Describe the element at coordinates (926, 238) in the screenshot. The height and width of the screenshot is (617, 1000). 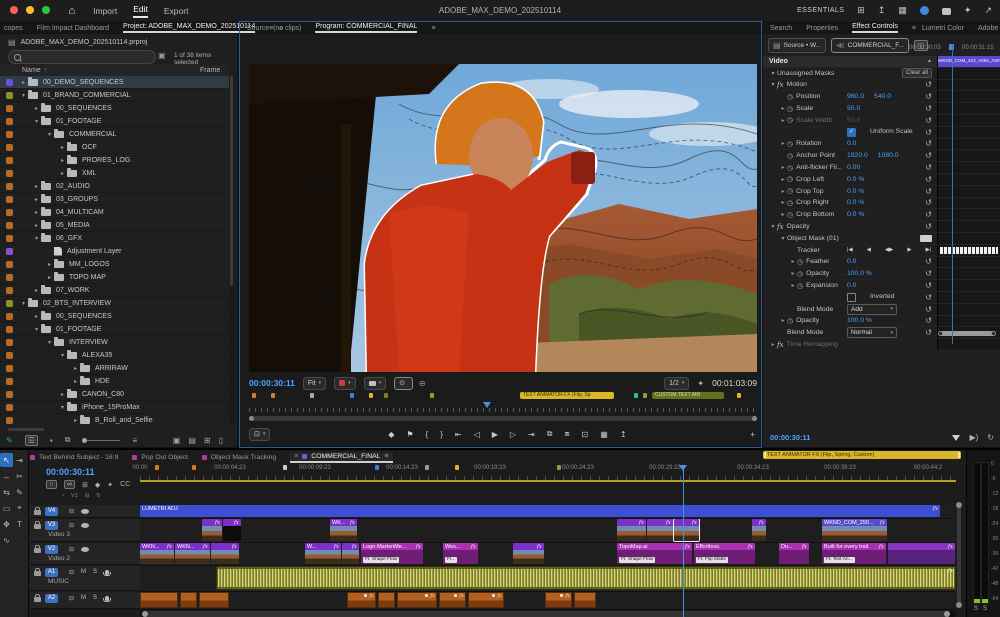
I see `mask-strip-icon` at that location.